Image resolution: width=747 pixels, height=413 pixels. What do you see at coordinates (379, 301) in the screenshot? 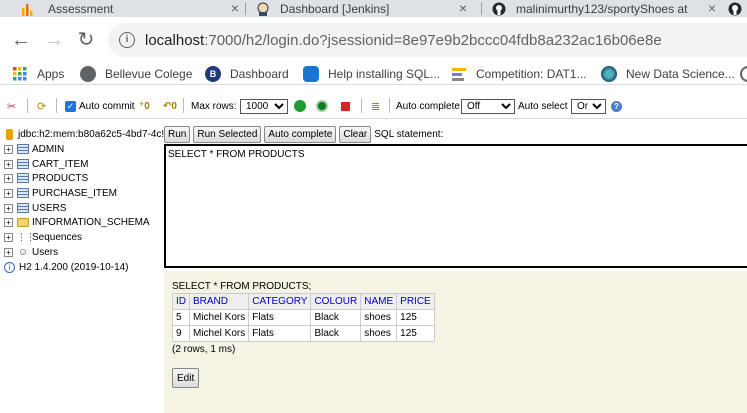
I see `column-header: NAME` at bounding box center [379, 301].